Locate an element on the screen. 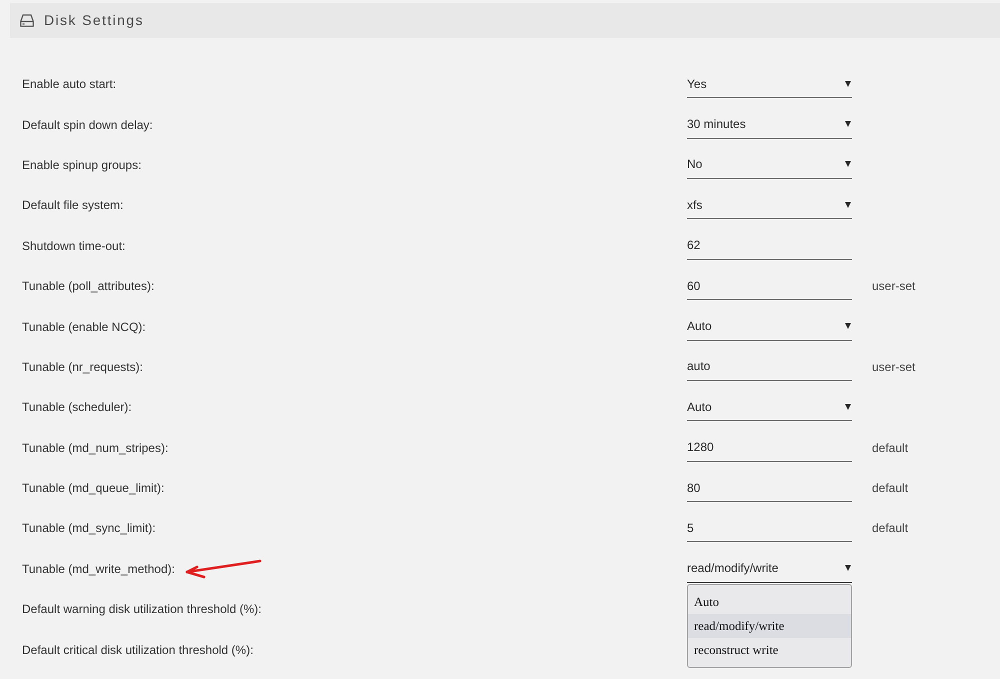 The height and width of the screenshot is (679, 1000). dropdown-select: Yes is located at coordinates (769, 84).